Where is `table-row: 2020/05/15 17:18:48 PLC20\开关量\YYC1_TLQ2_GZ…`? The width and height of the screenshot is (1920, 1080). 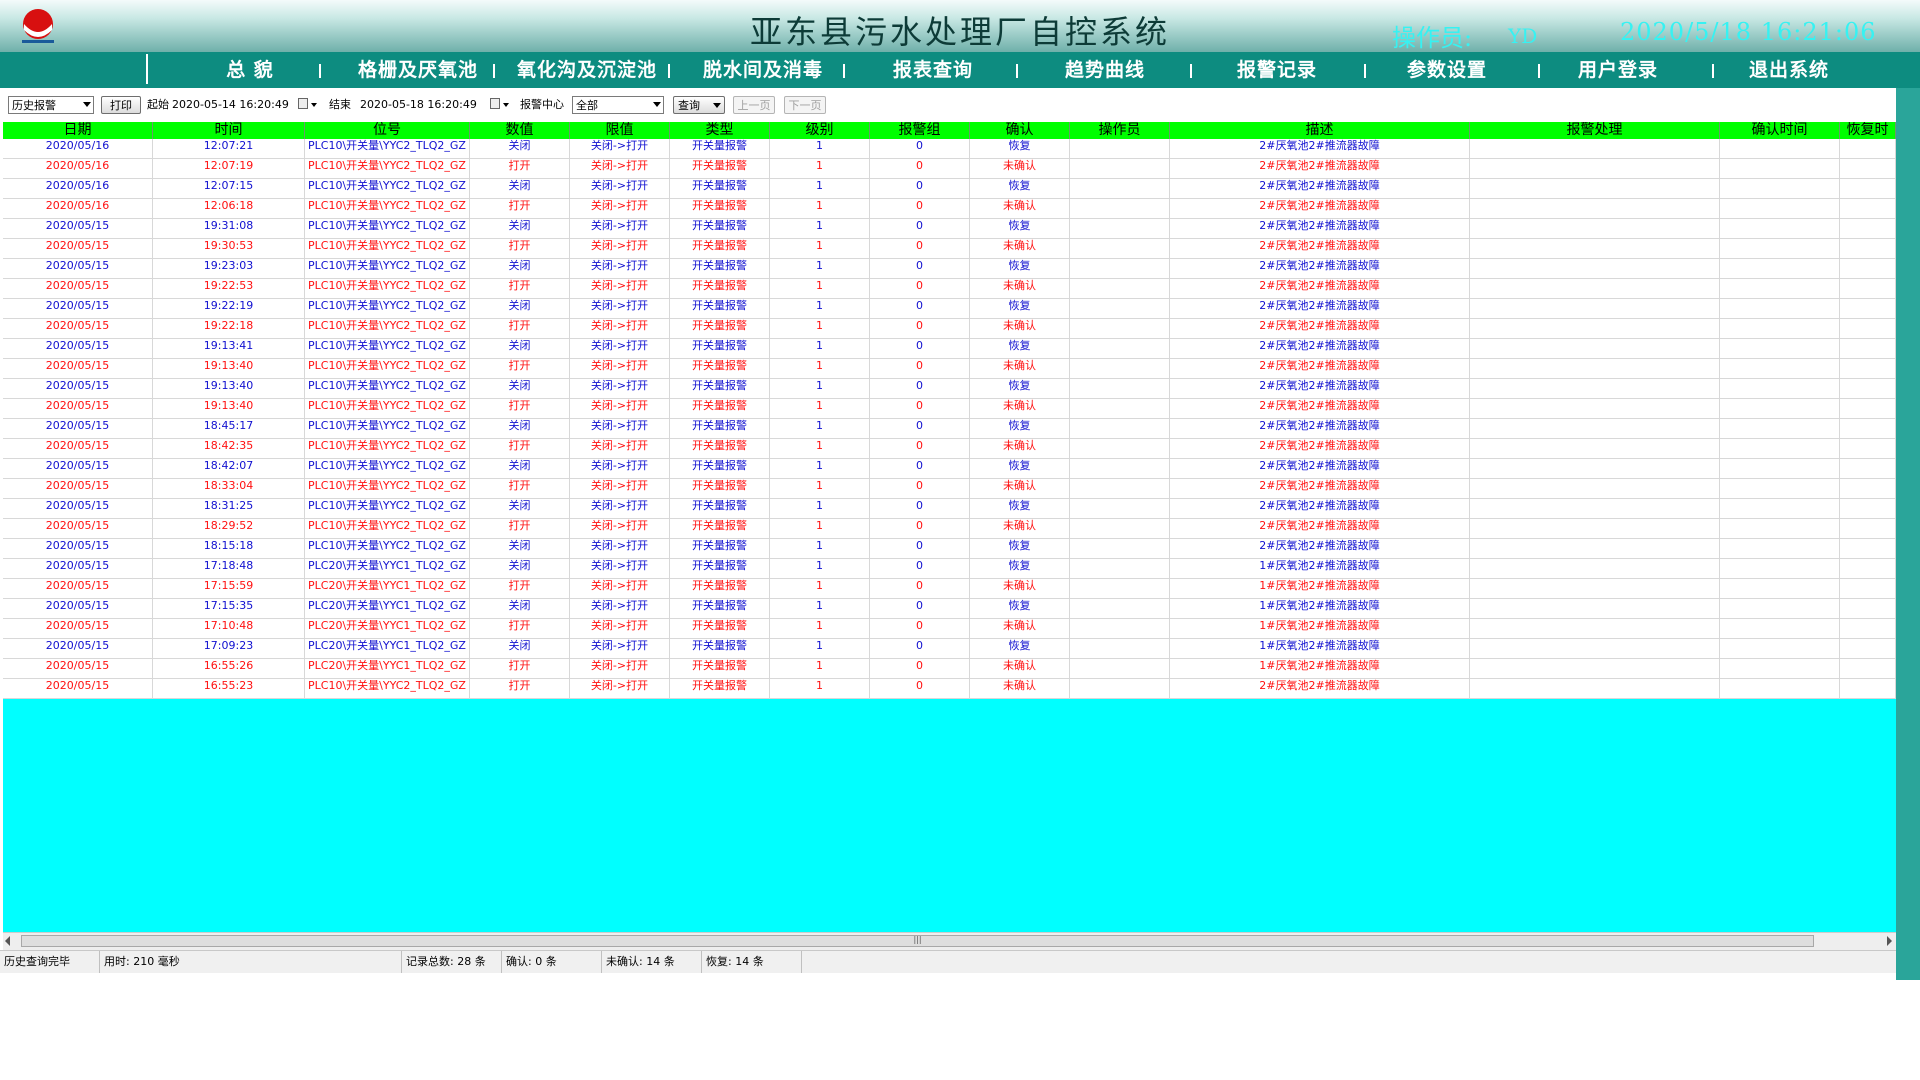 table-row: 2020/05/15 17:18:48 PLC20\开关量\YYC1_TLQ2_GZ… is located at coordinates (949, 569).